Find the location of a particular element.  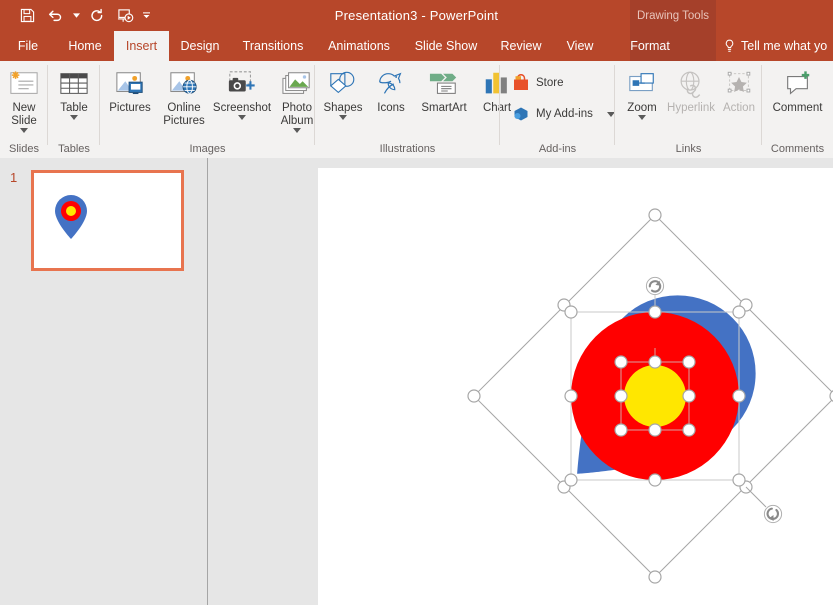

comment-icon is located at coordinates (798, 82).